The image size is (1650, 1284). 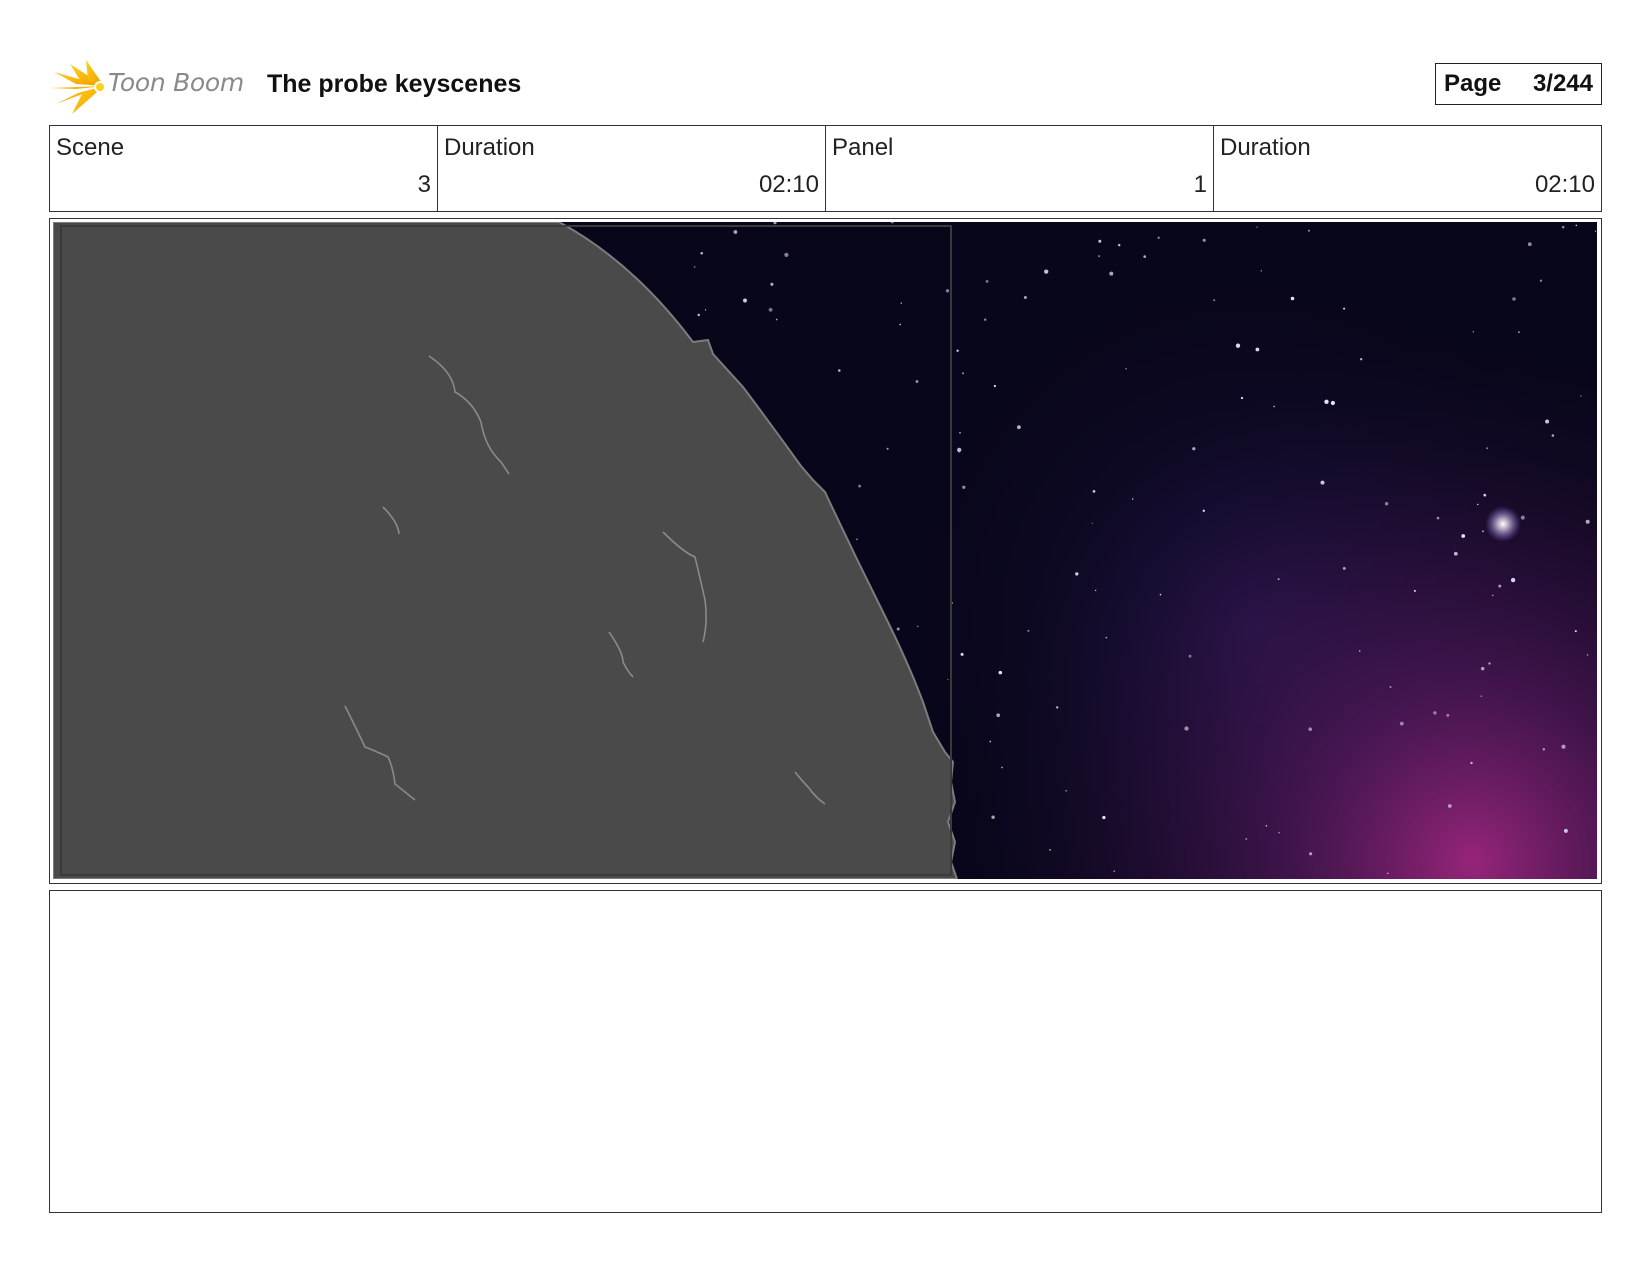 What do you see at coordinates (176, 82) in the screenshot?
I see `logo-wordmark: Toon Boom` at bounding box center [176, 82].